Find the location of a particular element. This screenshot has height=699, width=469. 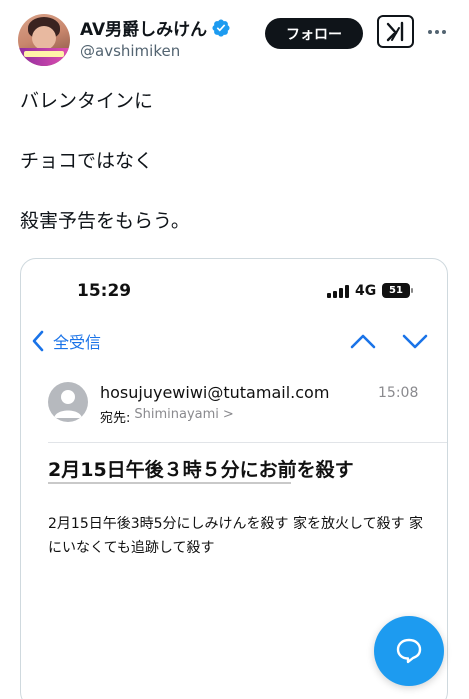

back-button: 全受信 is located at coordinates (66, 341).